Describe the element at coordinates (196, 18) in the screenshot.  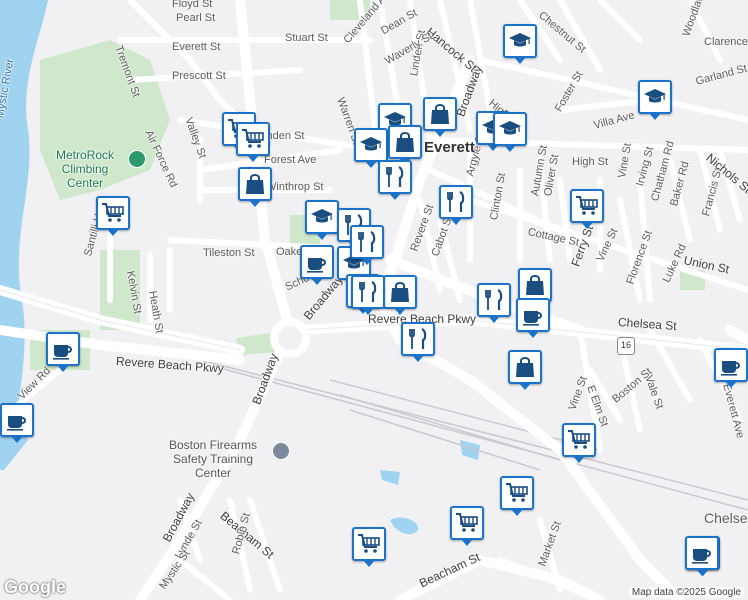
I see `label-pearl: Pearl St` at that location.